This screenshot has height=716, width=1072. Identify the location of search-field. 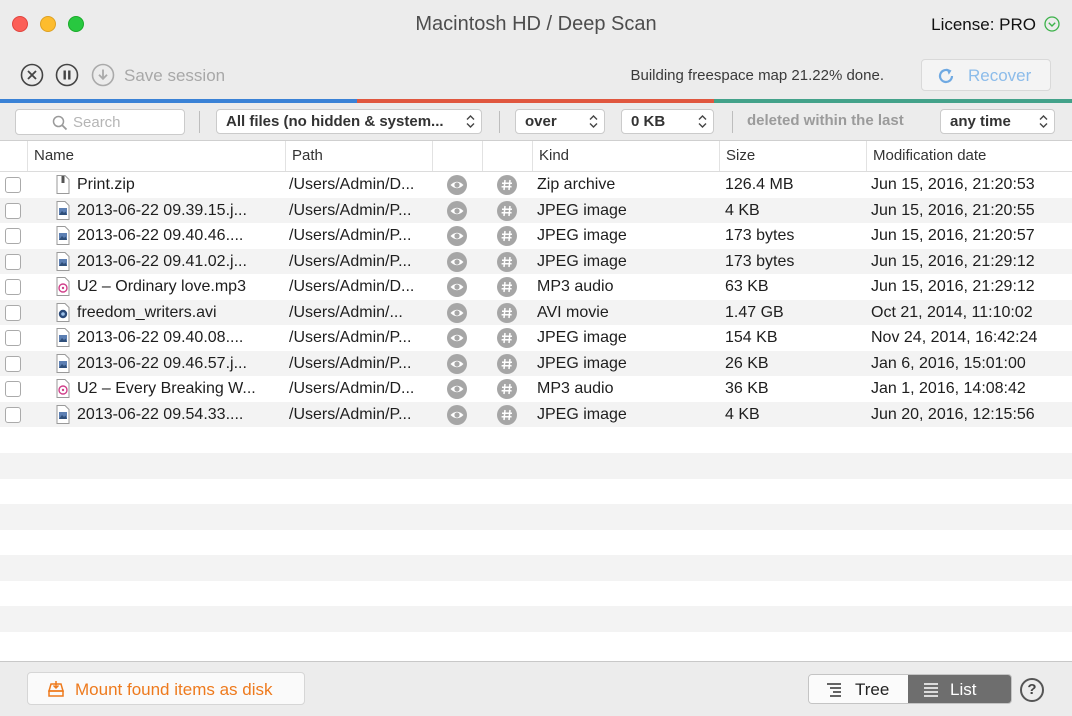
(100, 122).